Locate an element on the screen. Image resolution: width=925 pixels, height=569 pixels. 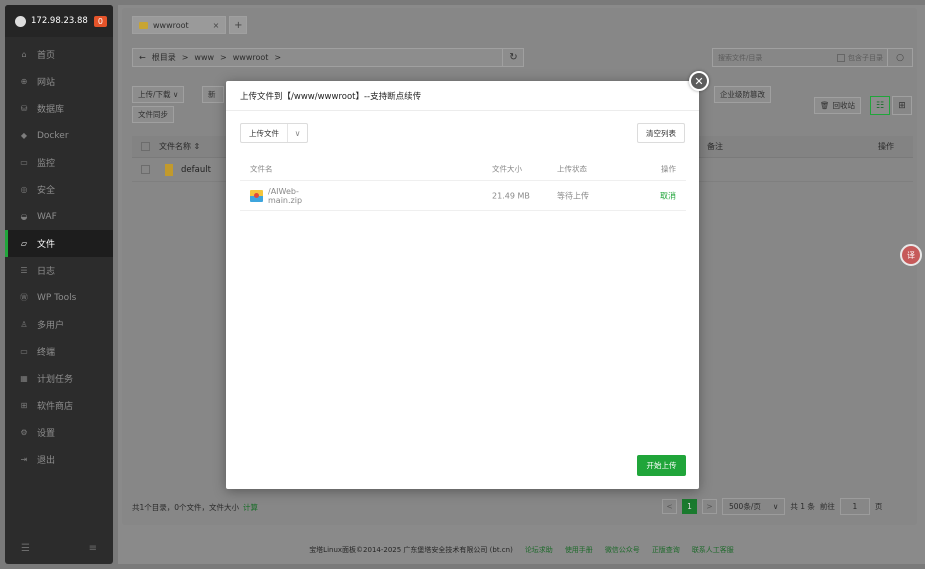
sidebar-item-1: ⊕ 网站 is located at coordinates (59, 81).